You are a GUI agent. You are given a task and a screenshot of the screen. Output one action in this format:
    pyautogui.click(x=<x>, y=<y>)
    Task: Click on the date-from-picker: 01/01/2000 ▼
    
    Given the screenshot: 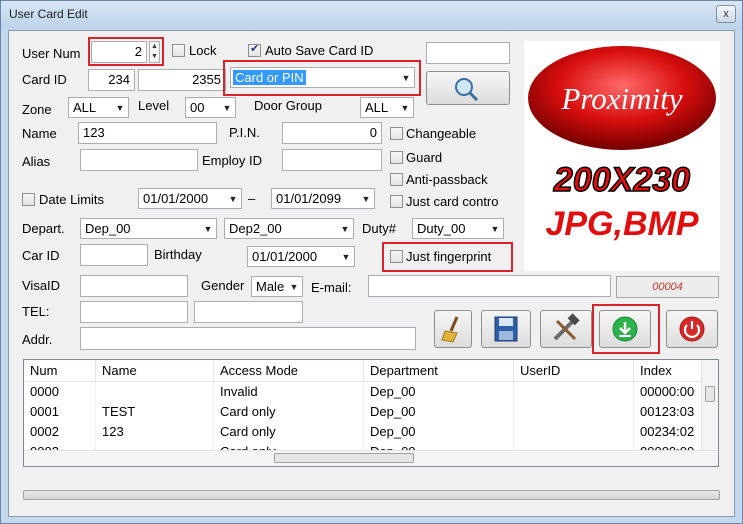 What is the action you would take?
    pyautogui.click(x=190, y=198)
    